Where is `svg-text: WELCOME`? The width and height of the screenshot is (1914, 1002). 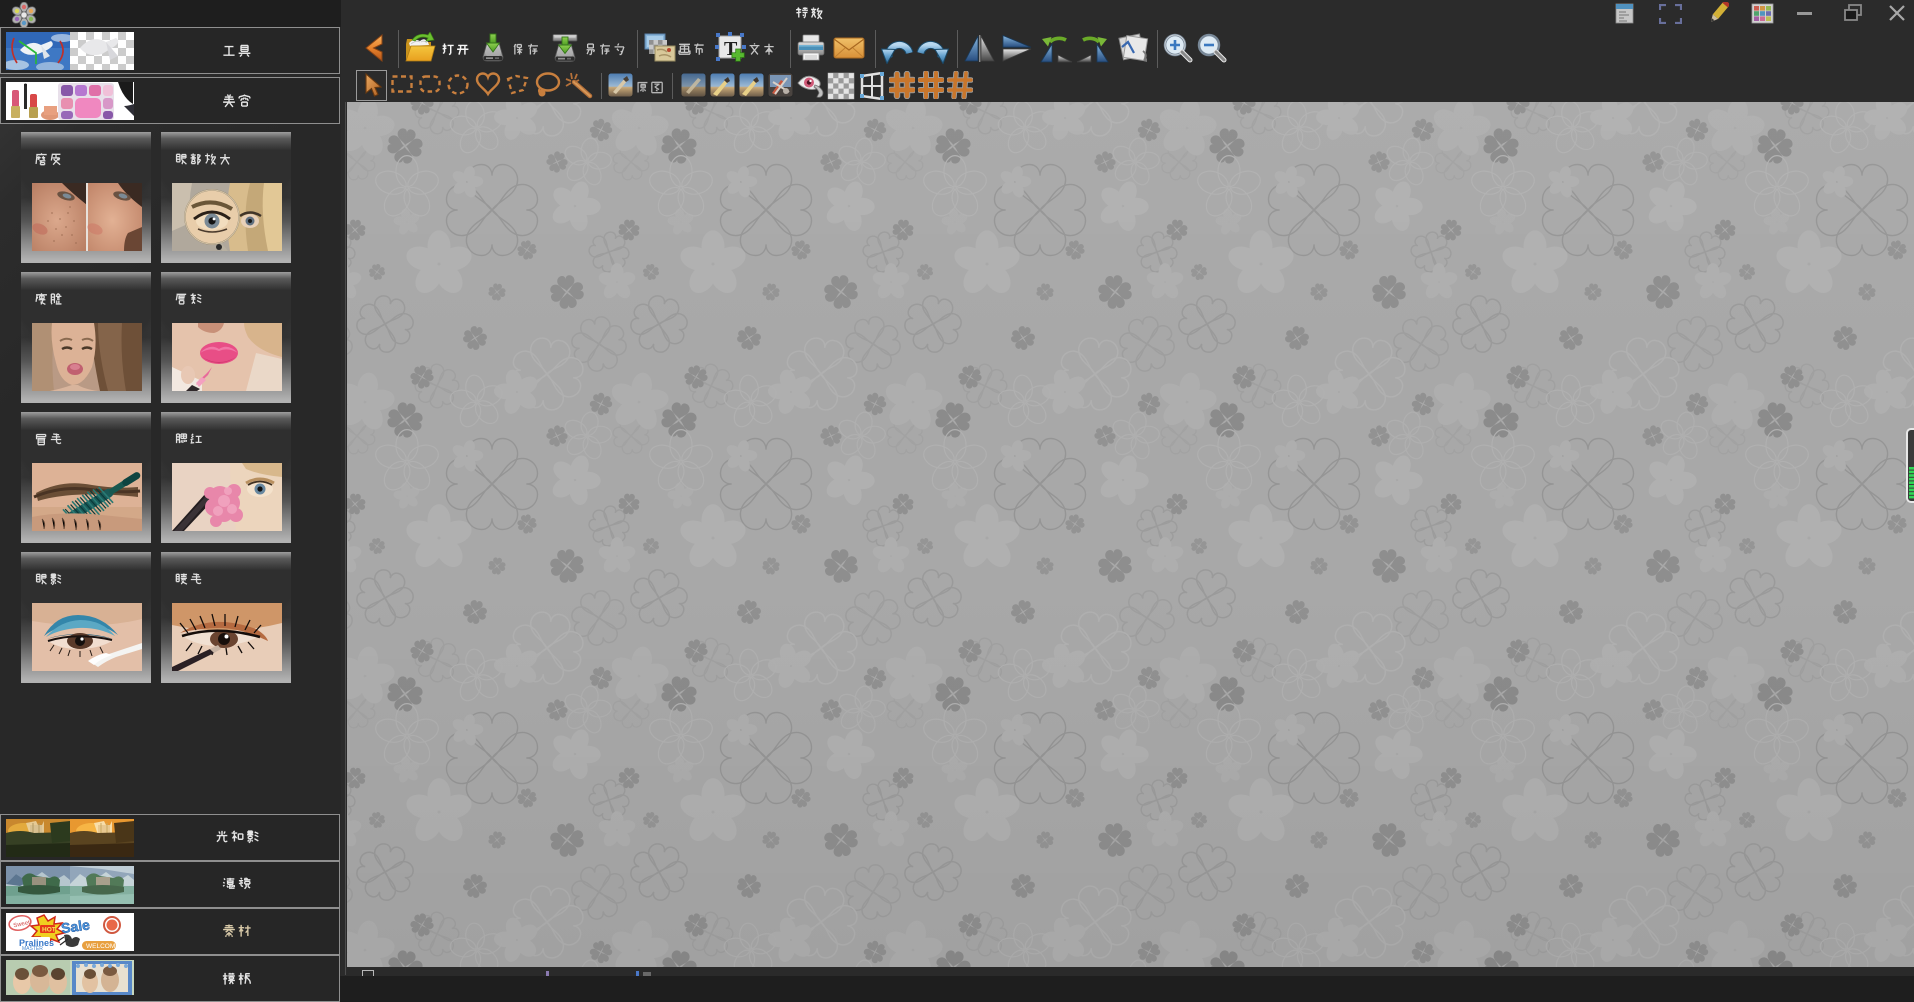 svg-text: WELCOME is located at coordinates (103, 946).